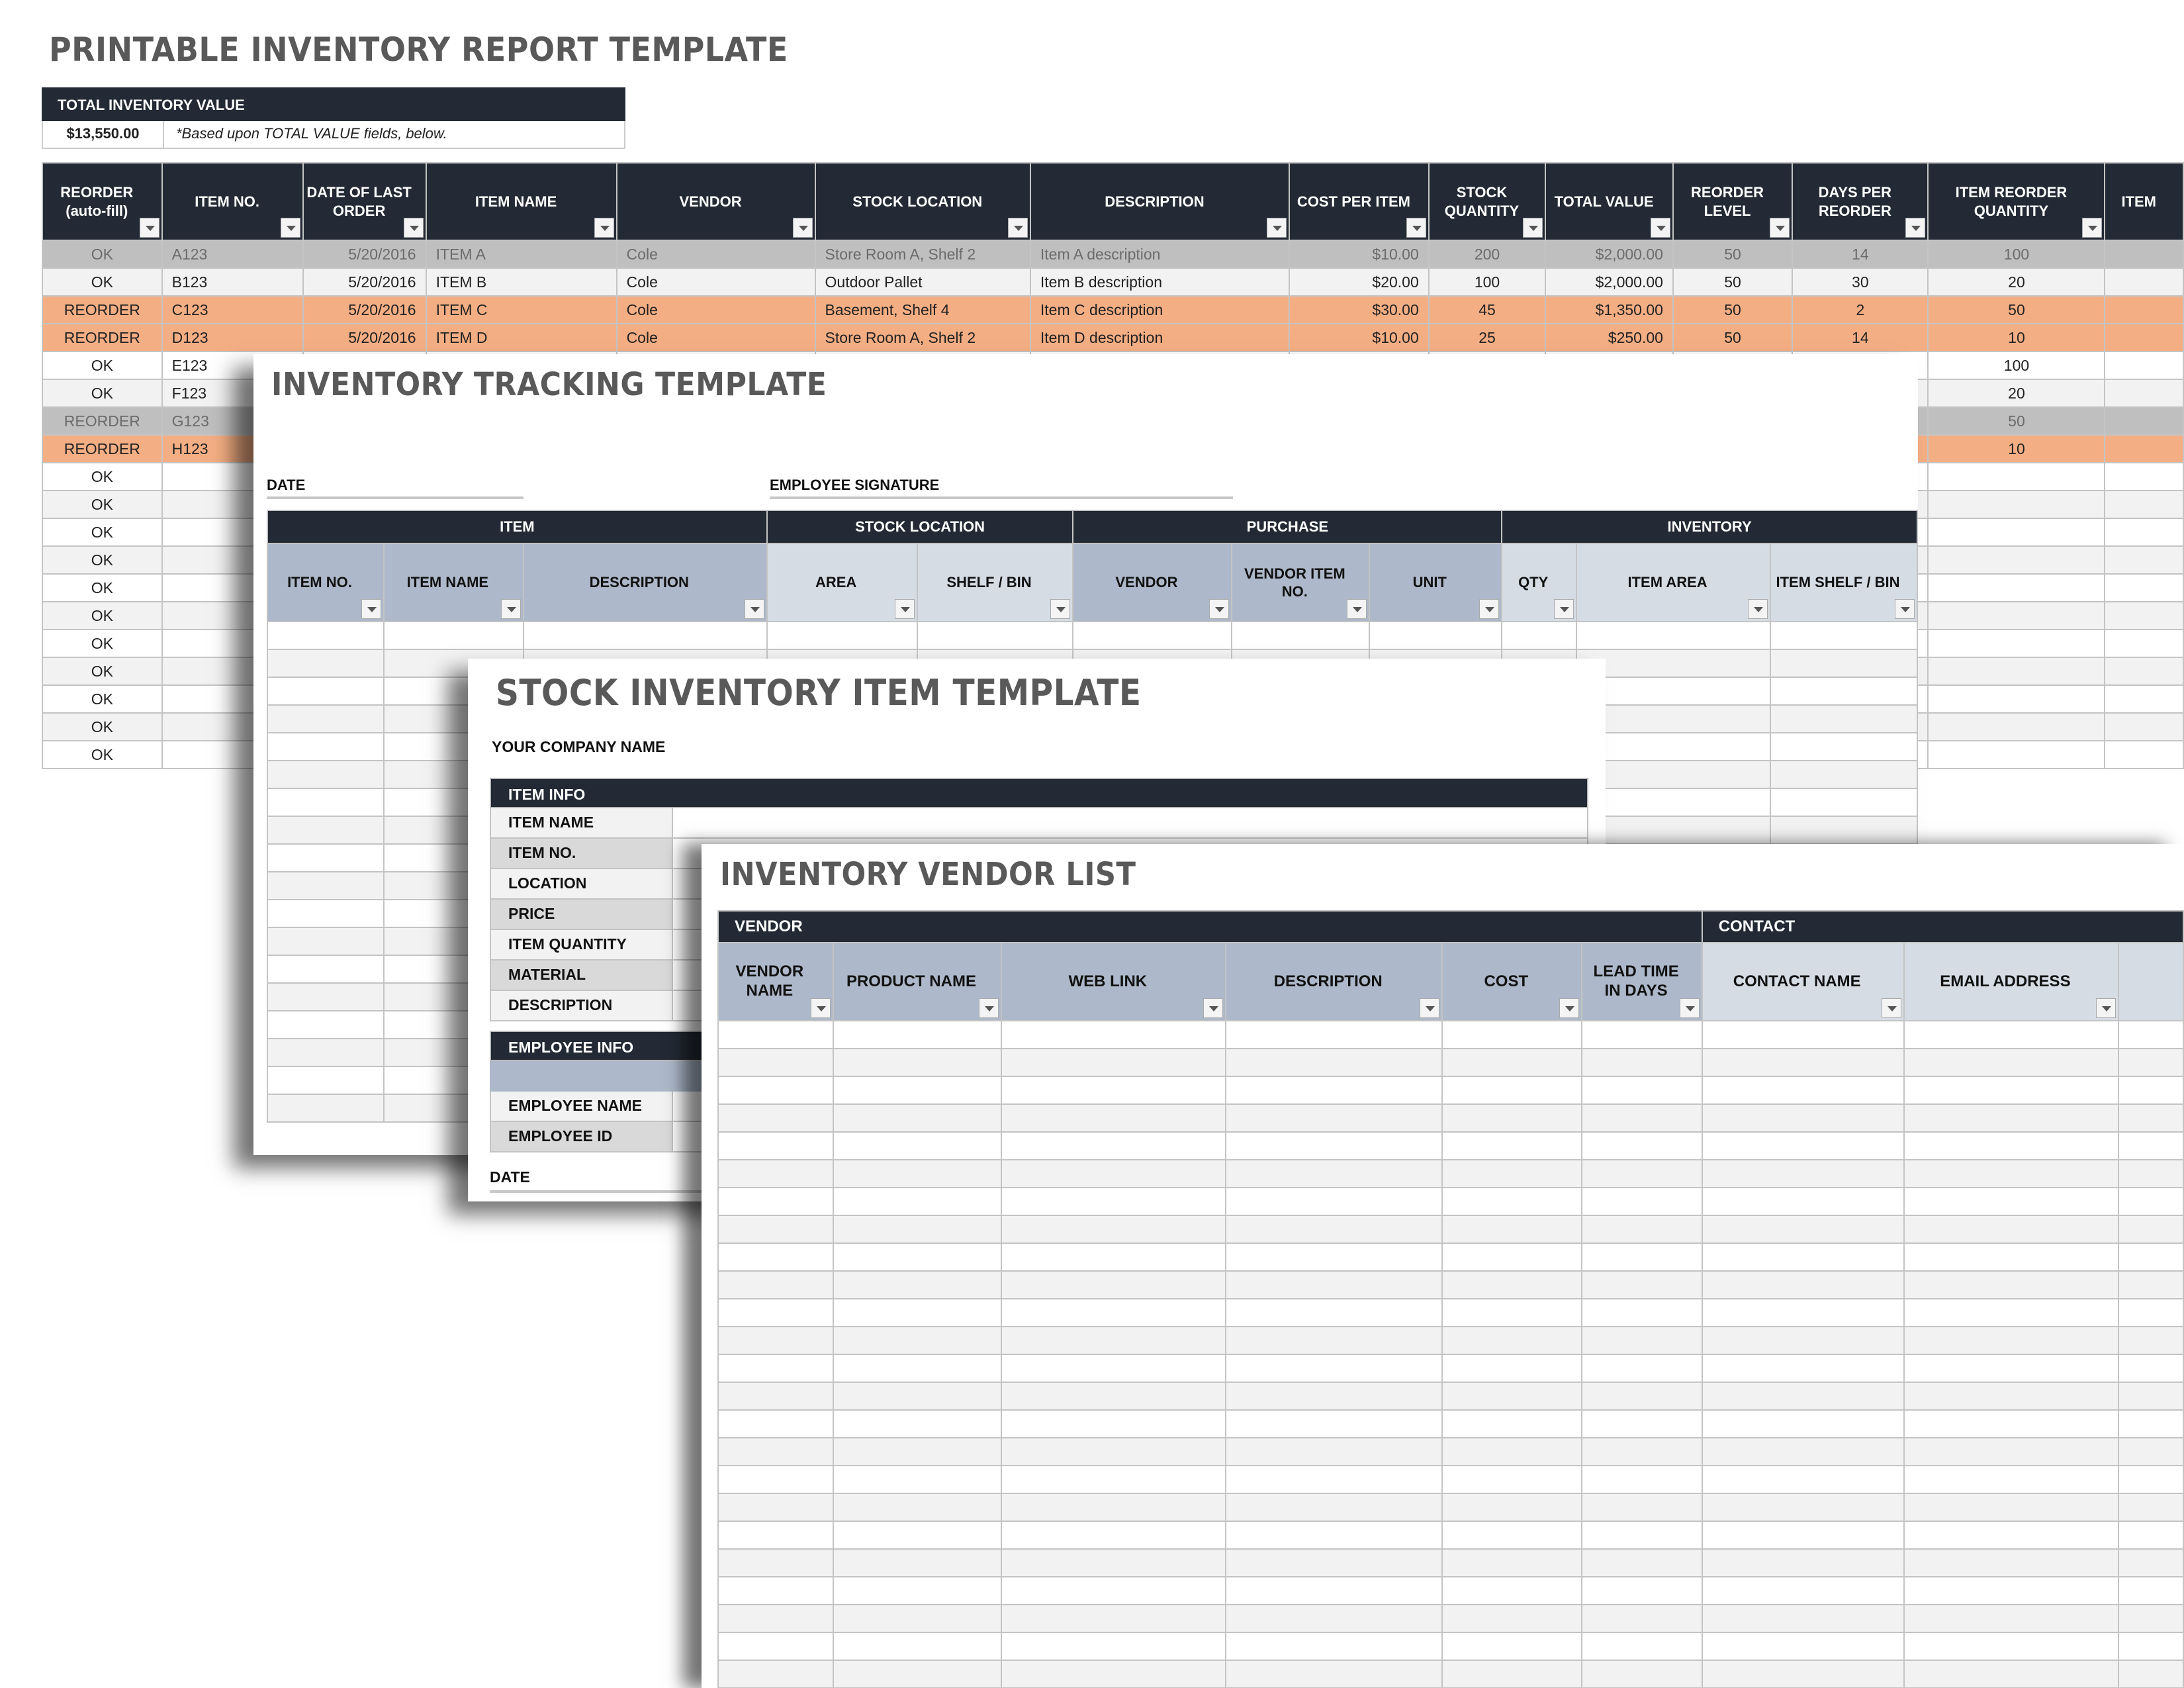 The image size is (2184, 1688). Describe the element at coordinates (645, 582) in the screenshot. I see `tracking-column-description: DESCRIPTION` at that location.